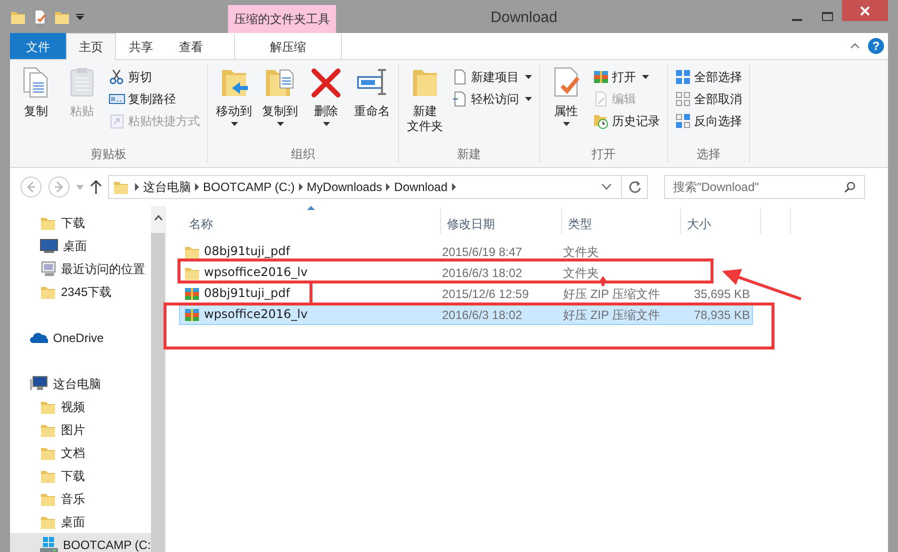 Image resolution: width=898 pixels, height=552 pixels. What do you see at coordinates (421, 187) in the screenshot?
I see `breadcrumb: Download` at bounding box center [421, 187].